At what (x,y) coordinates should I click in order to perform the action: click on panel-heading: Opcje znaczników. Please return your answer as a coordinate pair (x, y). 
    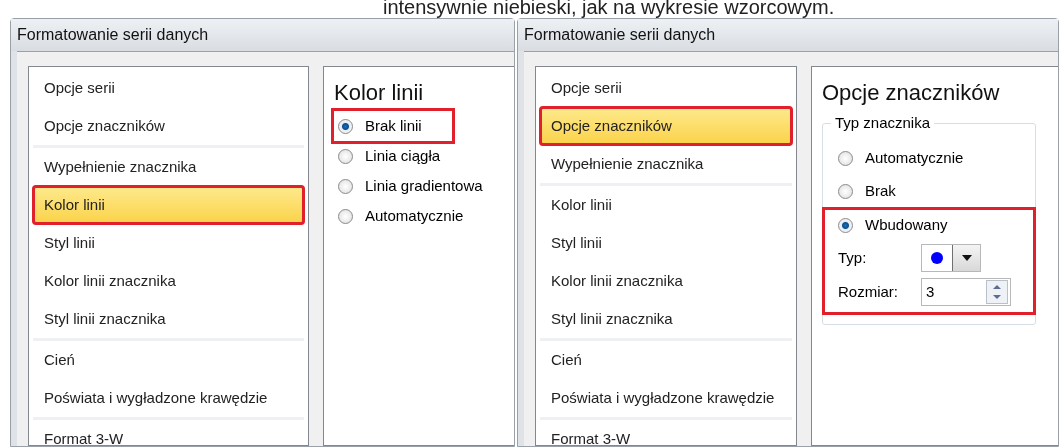
    Looking at the image, I should click on (911, 93).